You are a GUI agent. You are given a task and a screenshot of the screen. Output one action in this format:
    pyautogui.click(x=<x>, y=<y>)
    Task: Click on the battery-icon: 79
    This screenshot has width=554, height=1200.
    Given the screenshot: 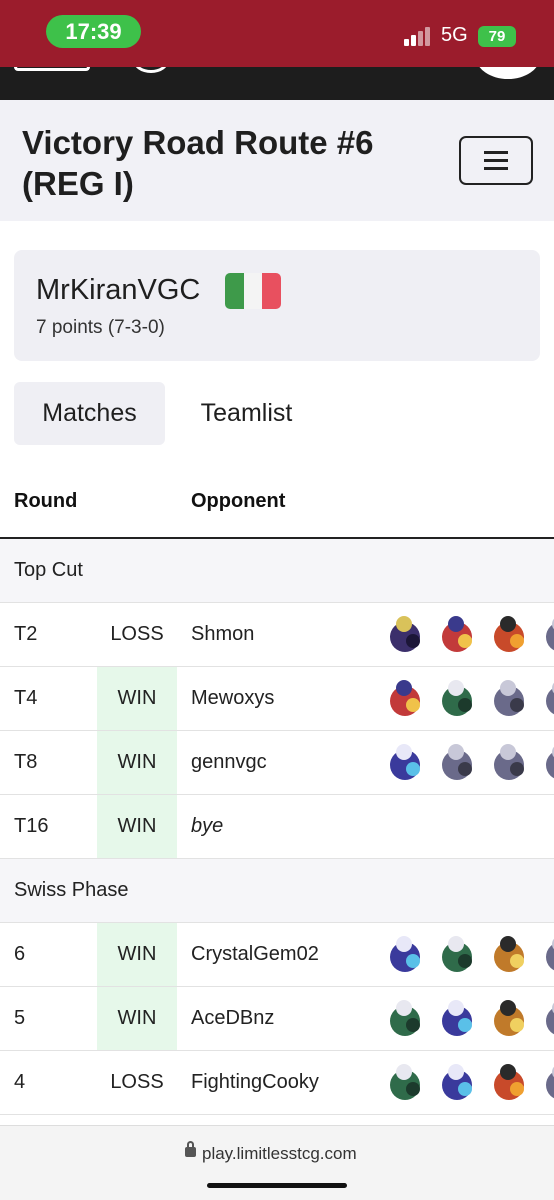 What is the action you would take?
    pyautogui.click(x=497, y=36)
    